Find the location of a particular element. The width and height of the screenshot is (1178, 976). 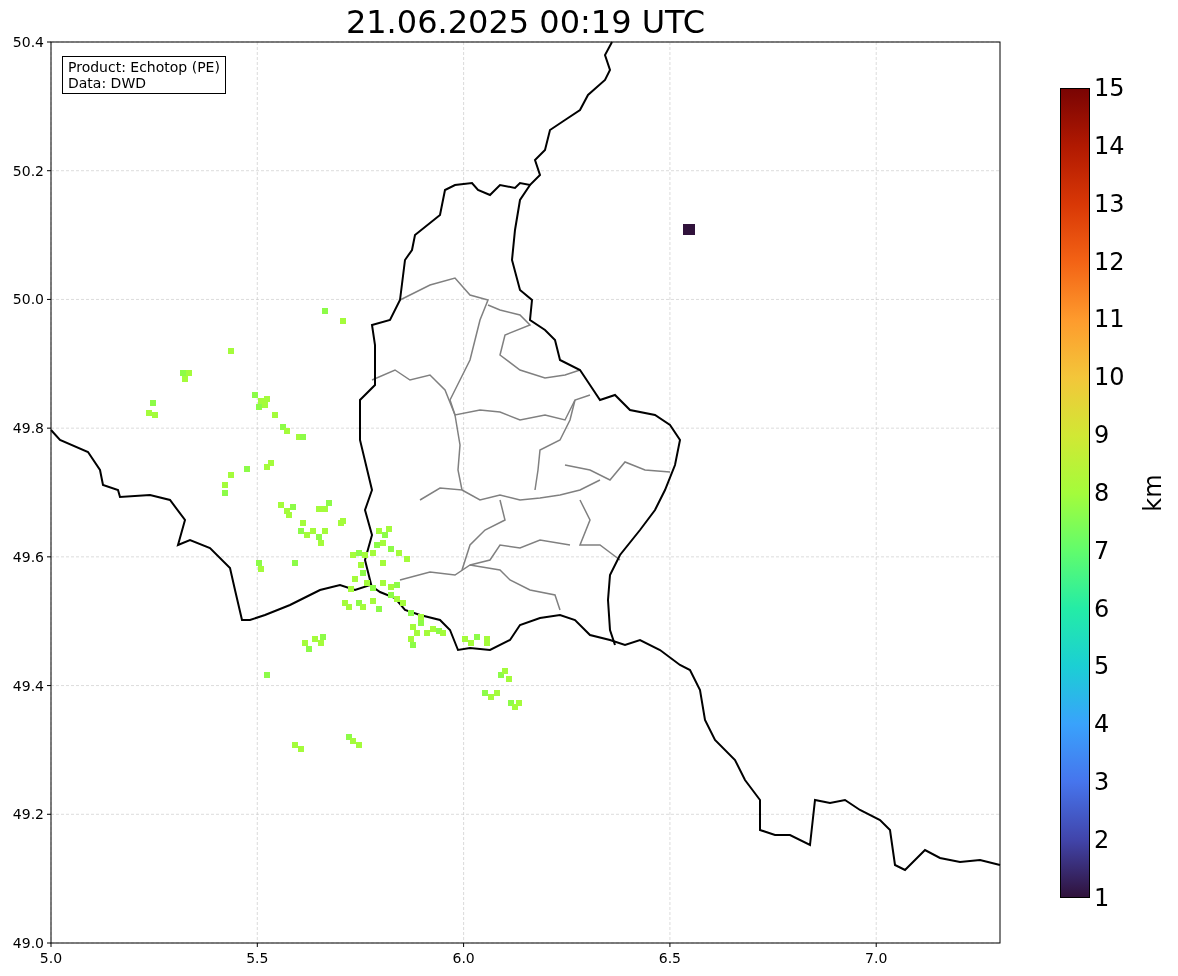

axis-tick-label: 49.8 is located at coordinates (28, 428).